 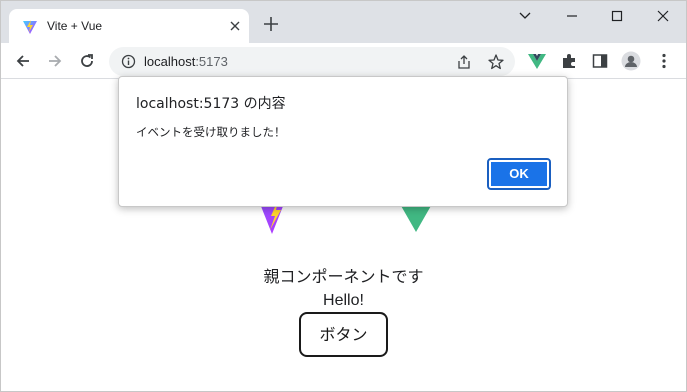 I want to click on chevron-down-icon, so click(x=525, y=16).